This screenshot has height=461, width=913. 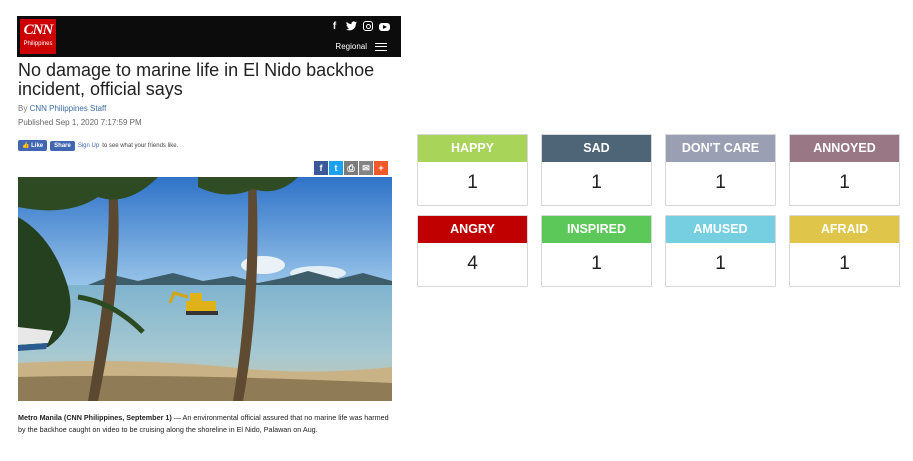 What do you see at coordinates (381, 168) in the screenshot?
I see `plus-icon: +` at bounding box center [381, 168].